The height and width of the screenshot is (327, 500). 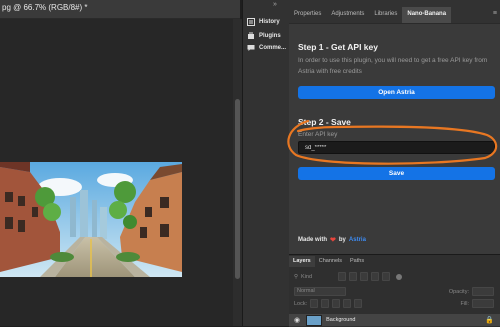 What do you see at coordinates (353, 276) in the screenshot?
I see `filter-adjust-icon` at bounding box center [353, 276].